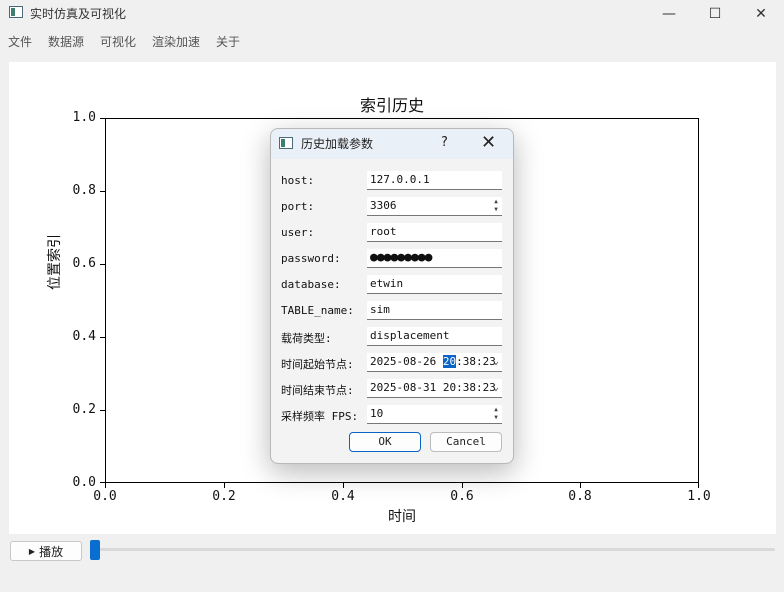  I want to click on database-label: database:, so click(311, 284).